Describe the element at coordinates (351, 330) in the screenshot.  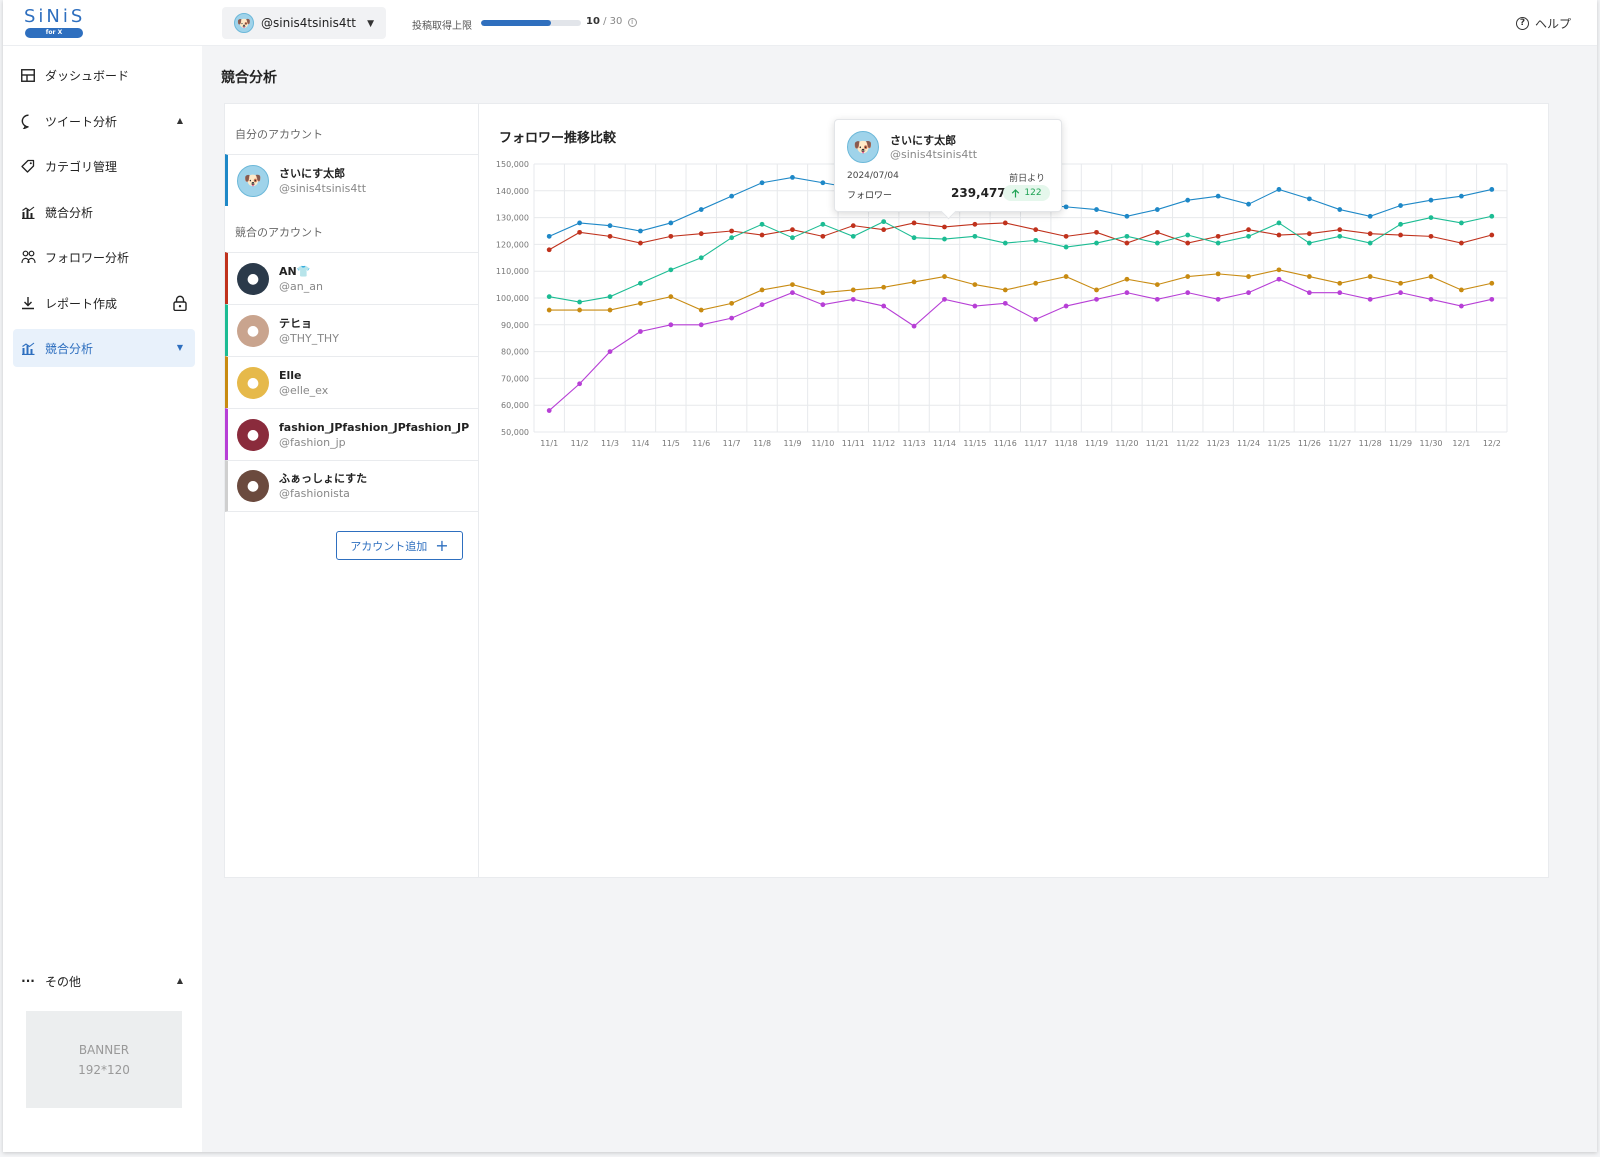
I see `competitor-row: ● テヒョ @THY_THY` at that location.